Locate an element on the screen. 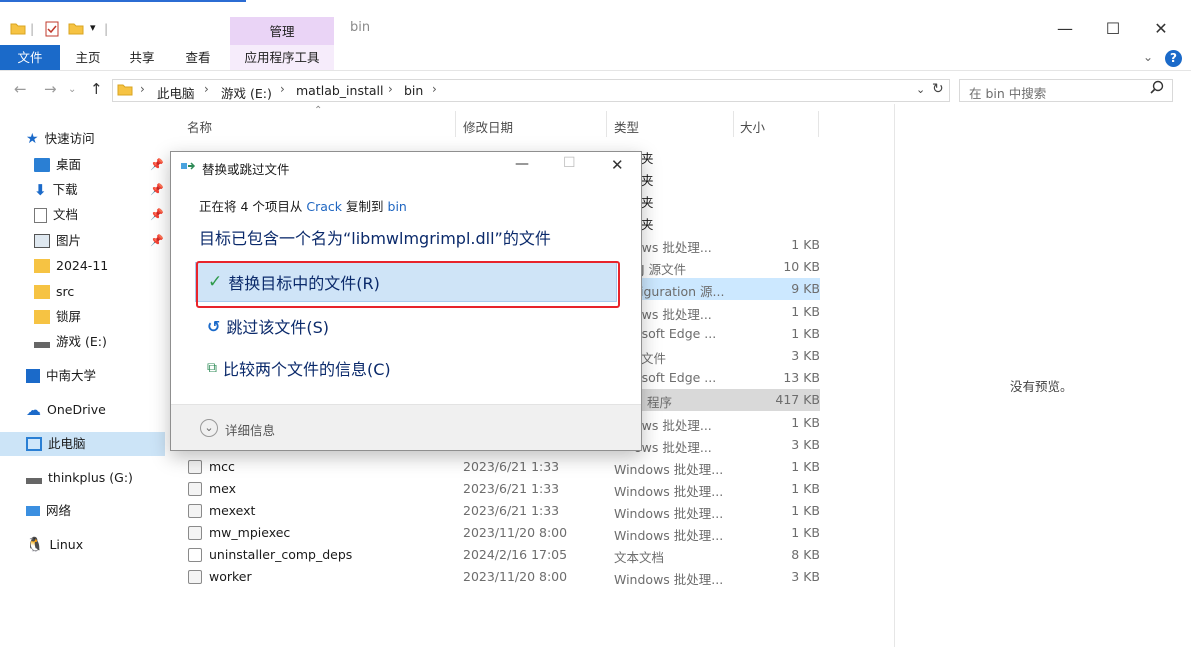 This screenshot has height=647, width=1191. copy-icon is located at coordinates (189, 168).